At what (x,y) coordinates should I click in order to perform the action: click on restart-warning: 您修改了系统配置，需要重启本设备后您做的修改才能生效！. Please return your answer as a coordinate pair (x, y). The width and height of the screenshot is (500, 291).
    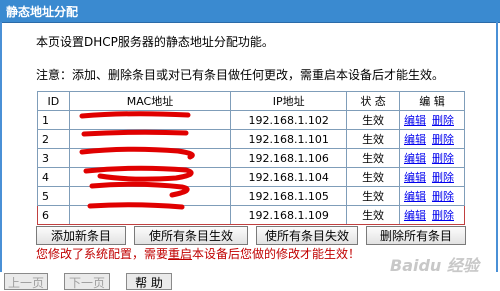
    Looking at the image, I should click on (198, 253).